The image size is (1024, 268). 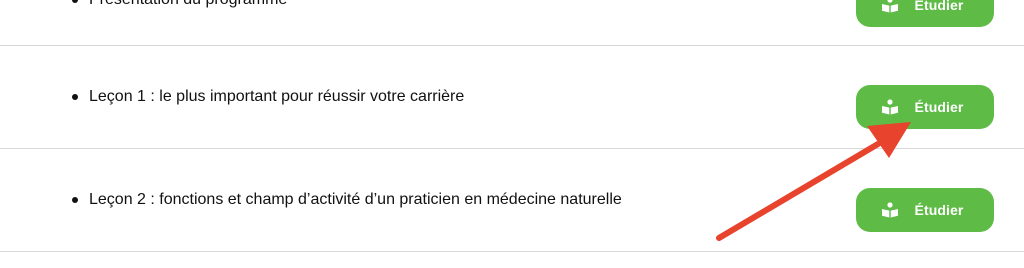 I want to click on lesson-item: Présentation du programme, so click(x=179, y=22).